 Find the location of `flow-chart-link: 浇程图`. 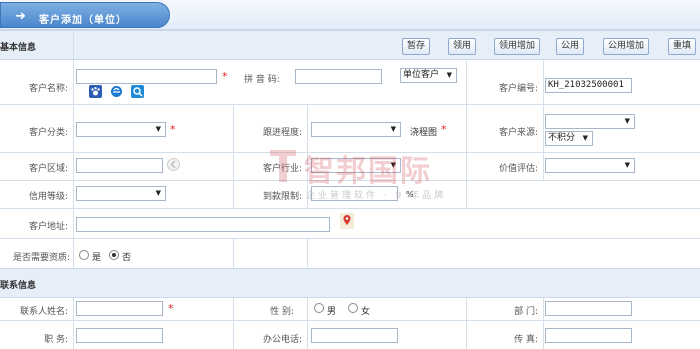

flow-chart-link: 浇程图 is located at coordinates (423, 131).